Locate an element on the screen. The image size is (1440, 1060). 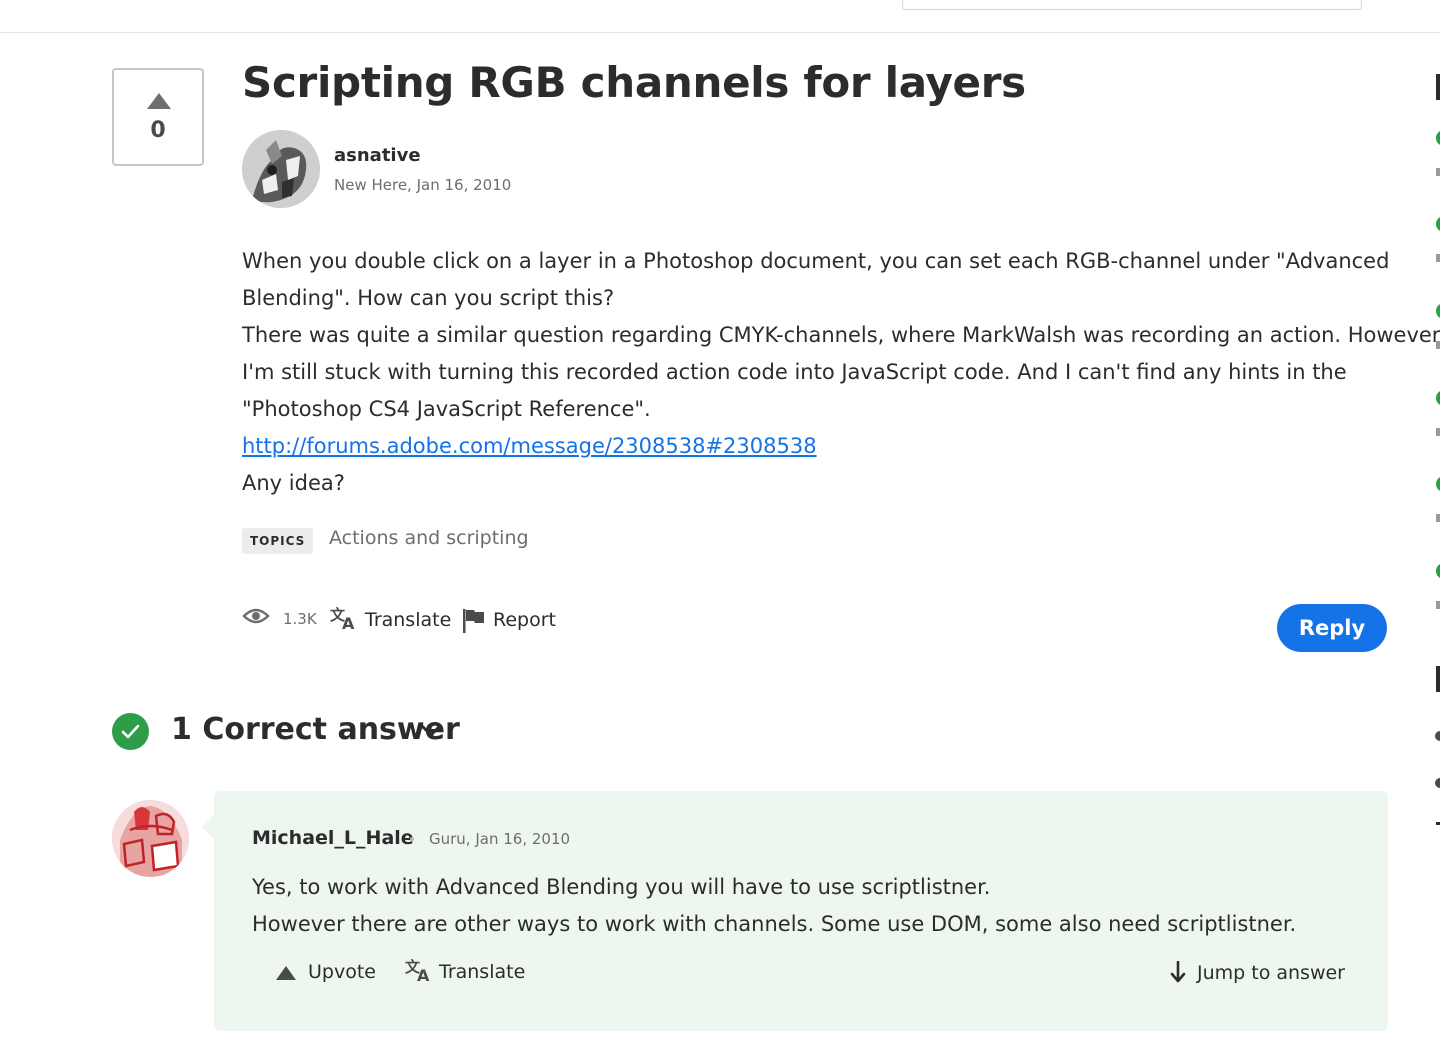
reply-button: Reply is located at coordinates (1332, 628).